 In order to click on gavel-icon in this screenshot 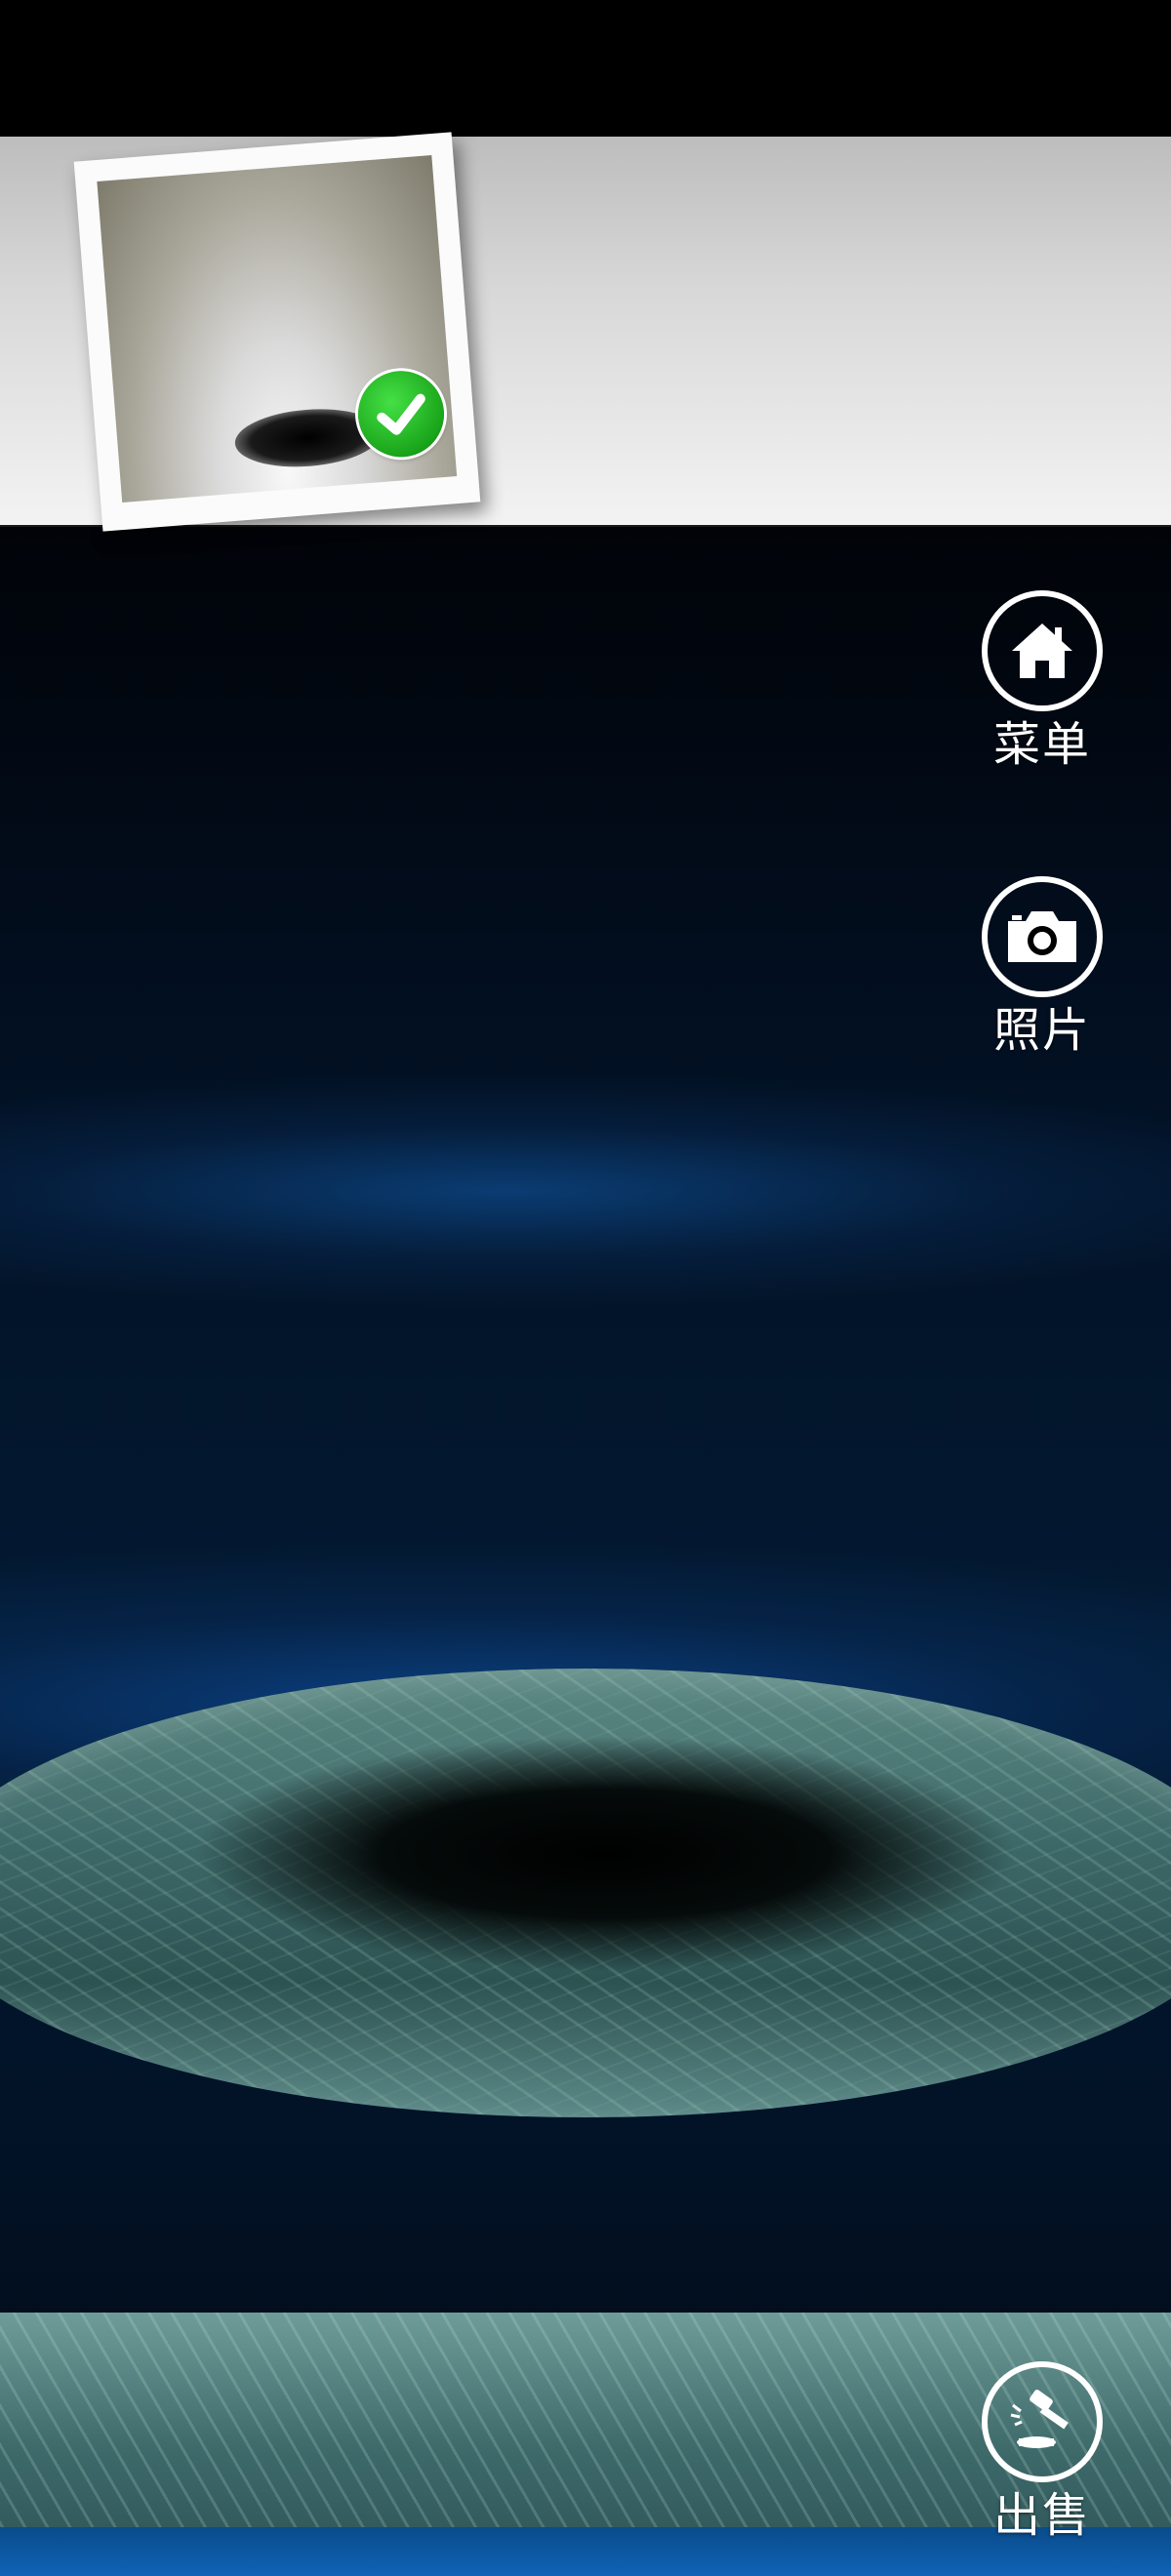, I will do `click(1042, 2421)`.